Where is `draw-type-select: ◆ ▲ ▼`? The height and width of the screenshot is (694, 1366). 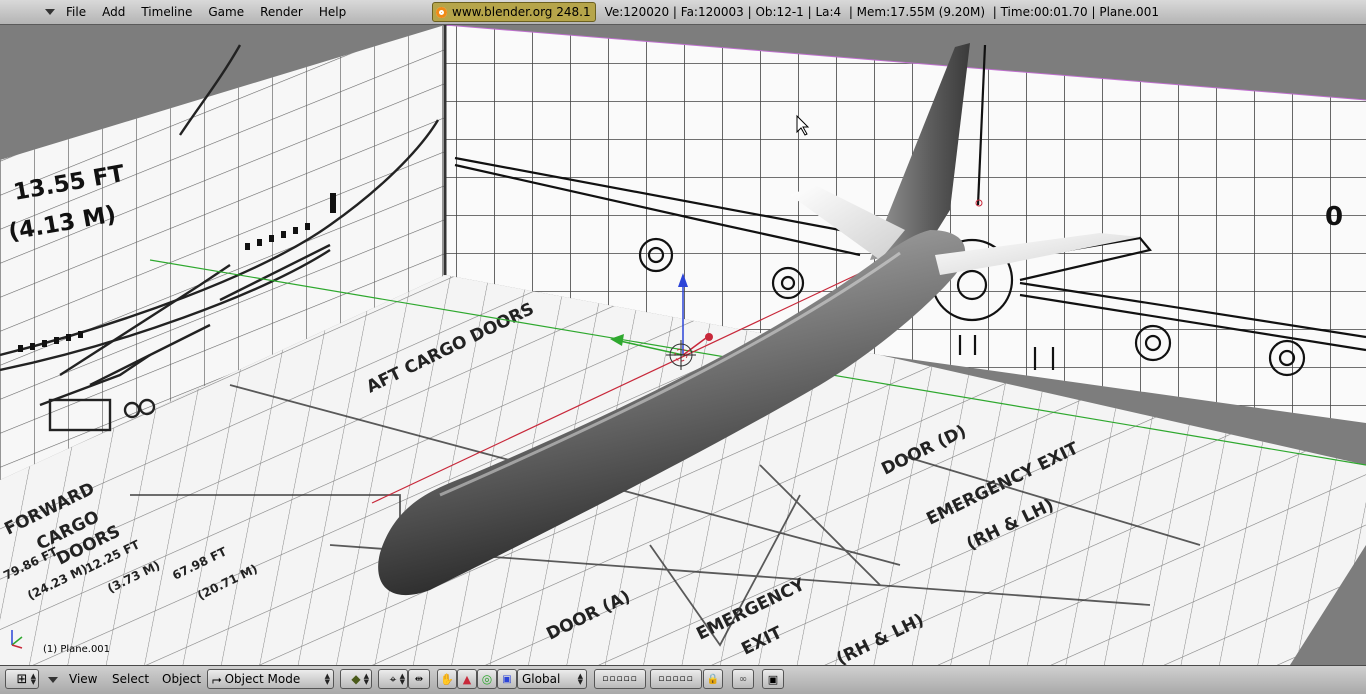
draw-type-select: ◆ ▲ ▼ is located at coordinates (356, 679).